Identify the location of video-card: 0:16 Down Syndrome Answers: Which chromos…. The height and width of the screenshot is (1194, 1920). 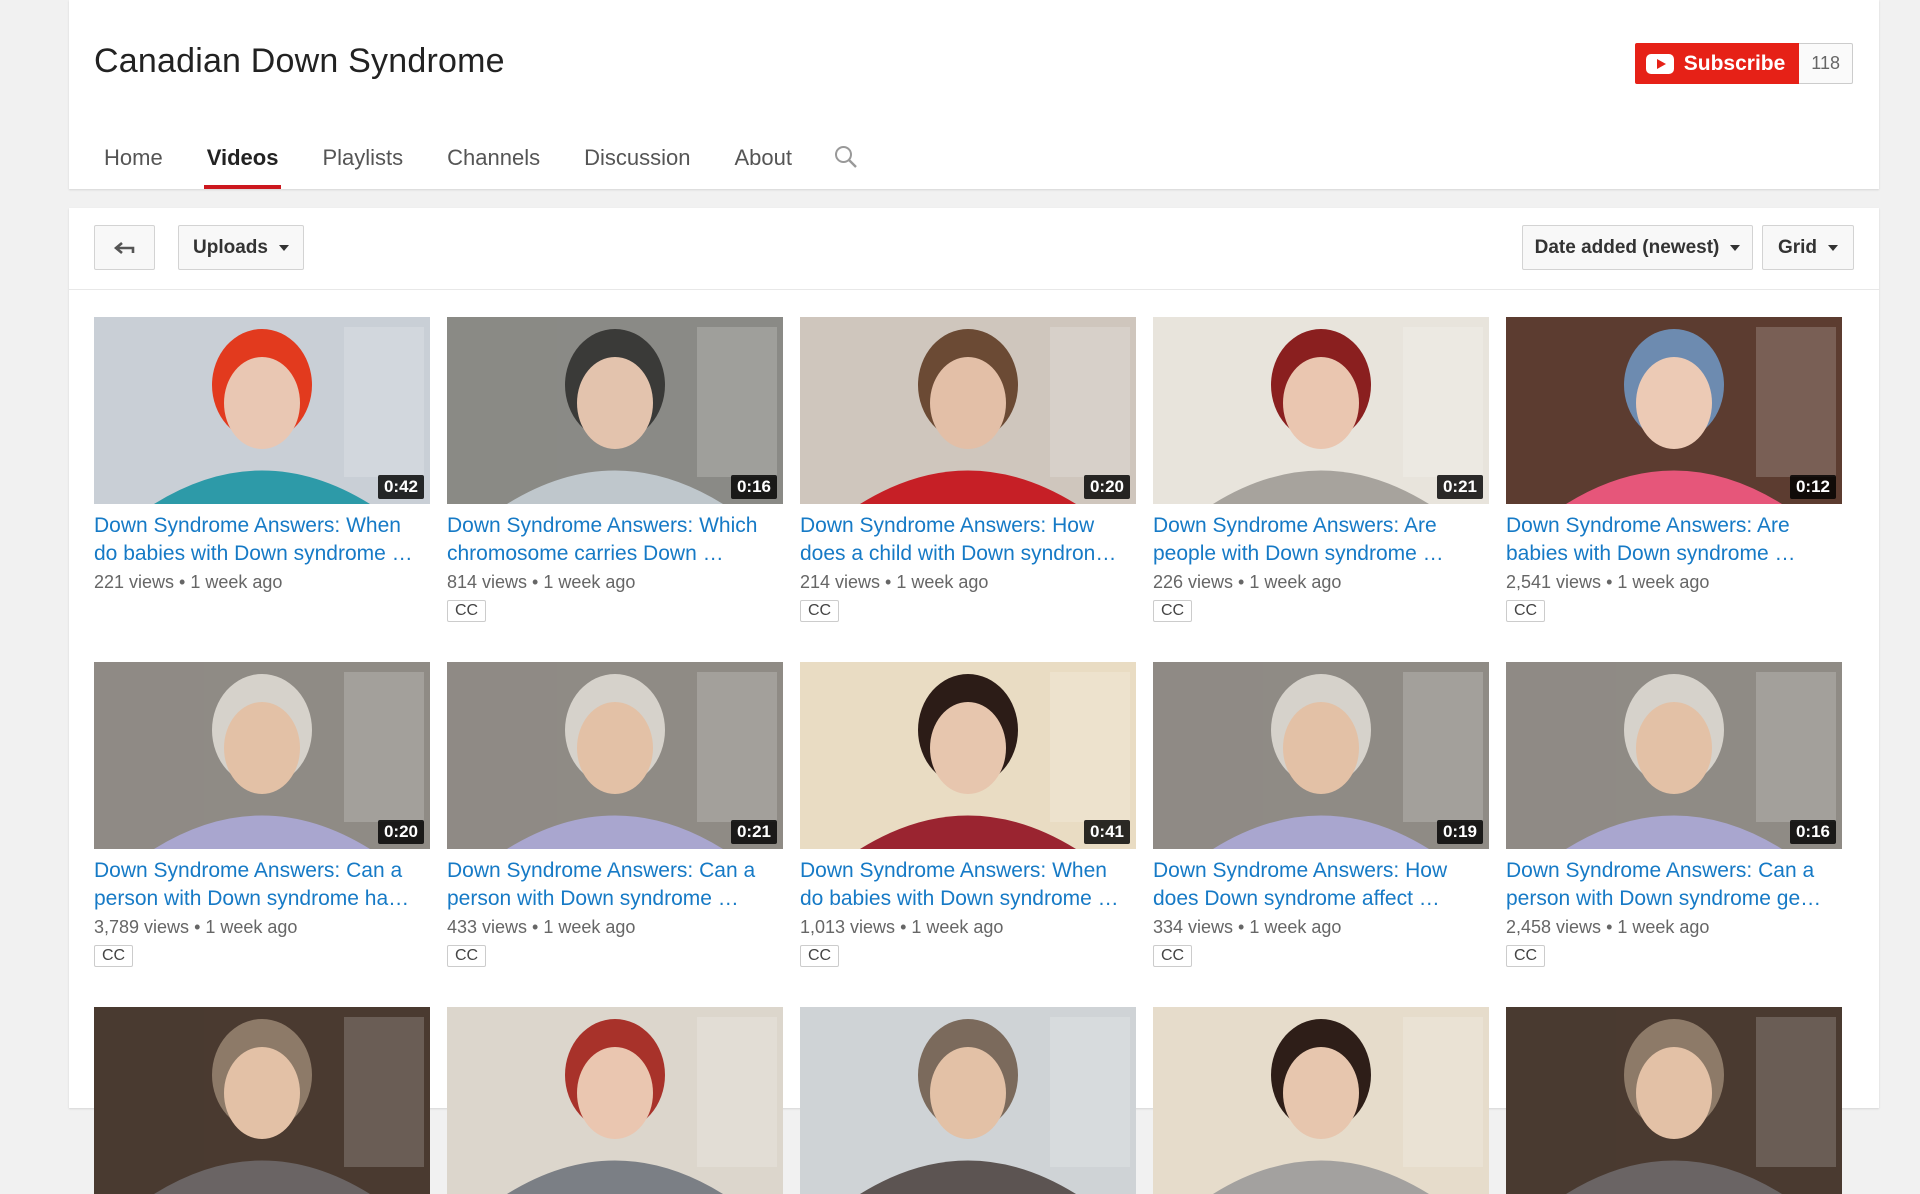
(615, 469).